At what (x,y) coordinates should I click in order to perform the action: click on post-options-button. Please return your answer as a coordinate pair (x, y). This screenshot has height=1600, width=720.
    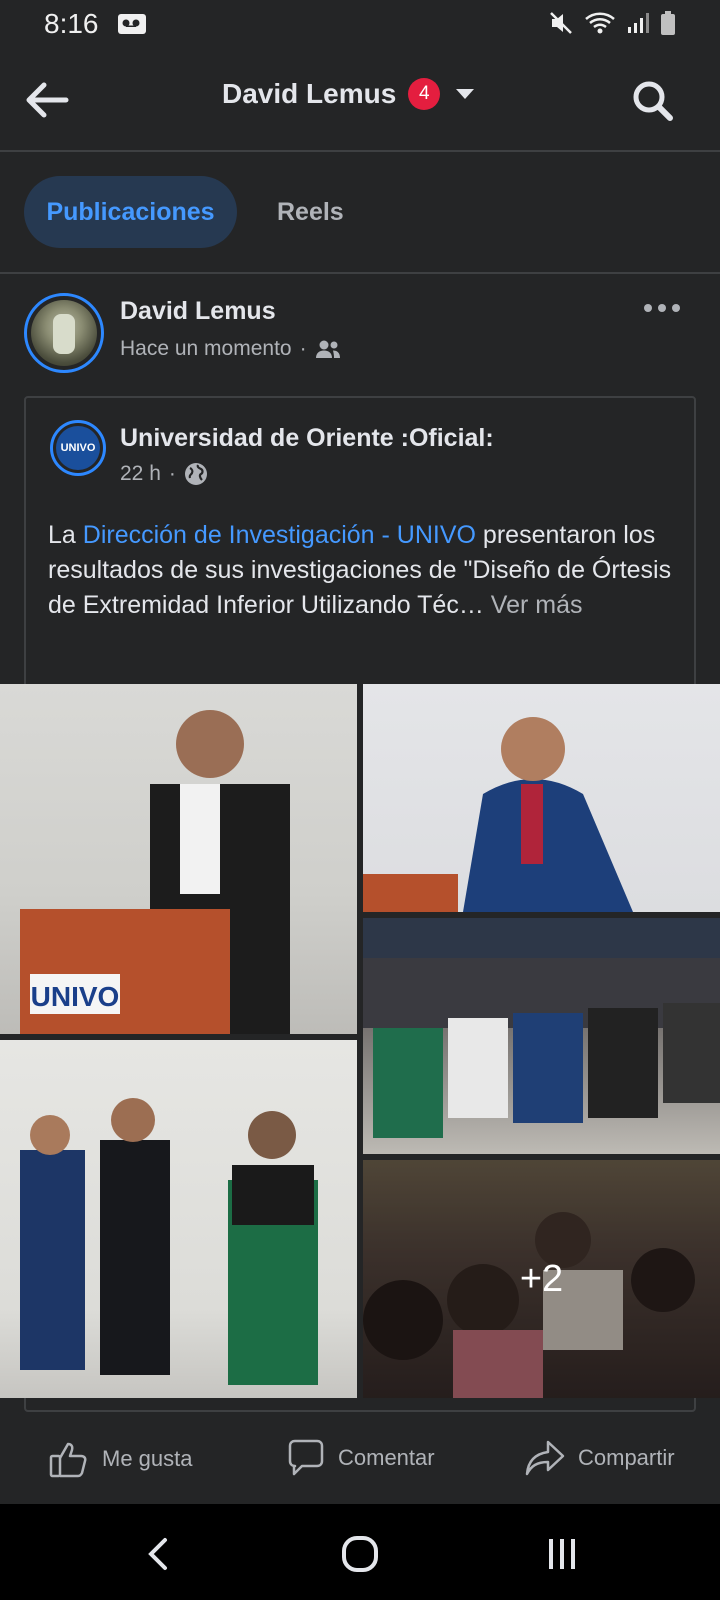
    Looking at the image, I should click on (664, 308).